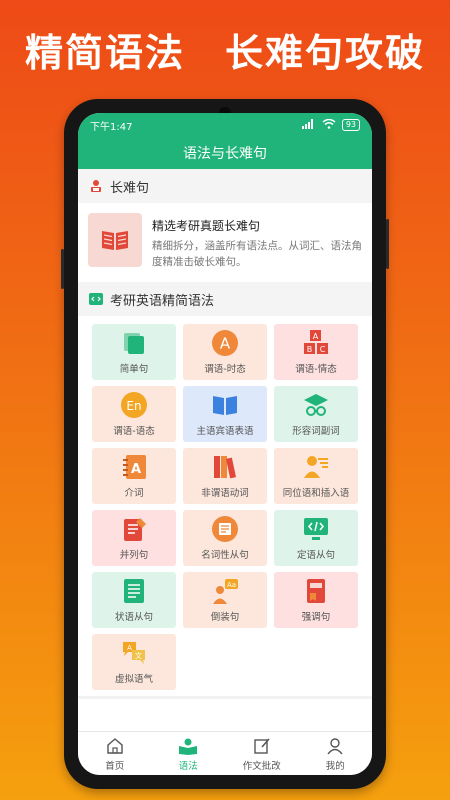 This screenshot has width=450, height=800. I want to click on tile-appositive-parenthesis: 同位语和插入语, so click(316, 476).